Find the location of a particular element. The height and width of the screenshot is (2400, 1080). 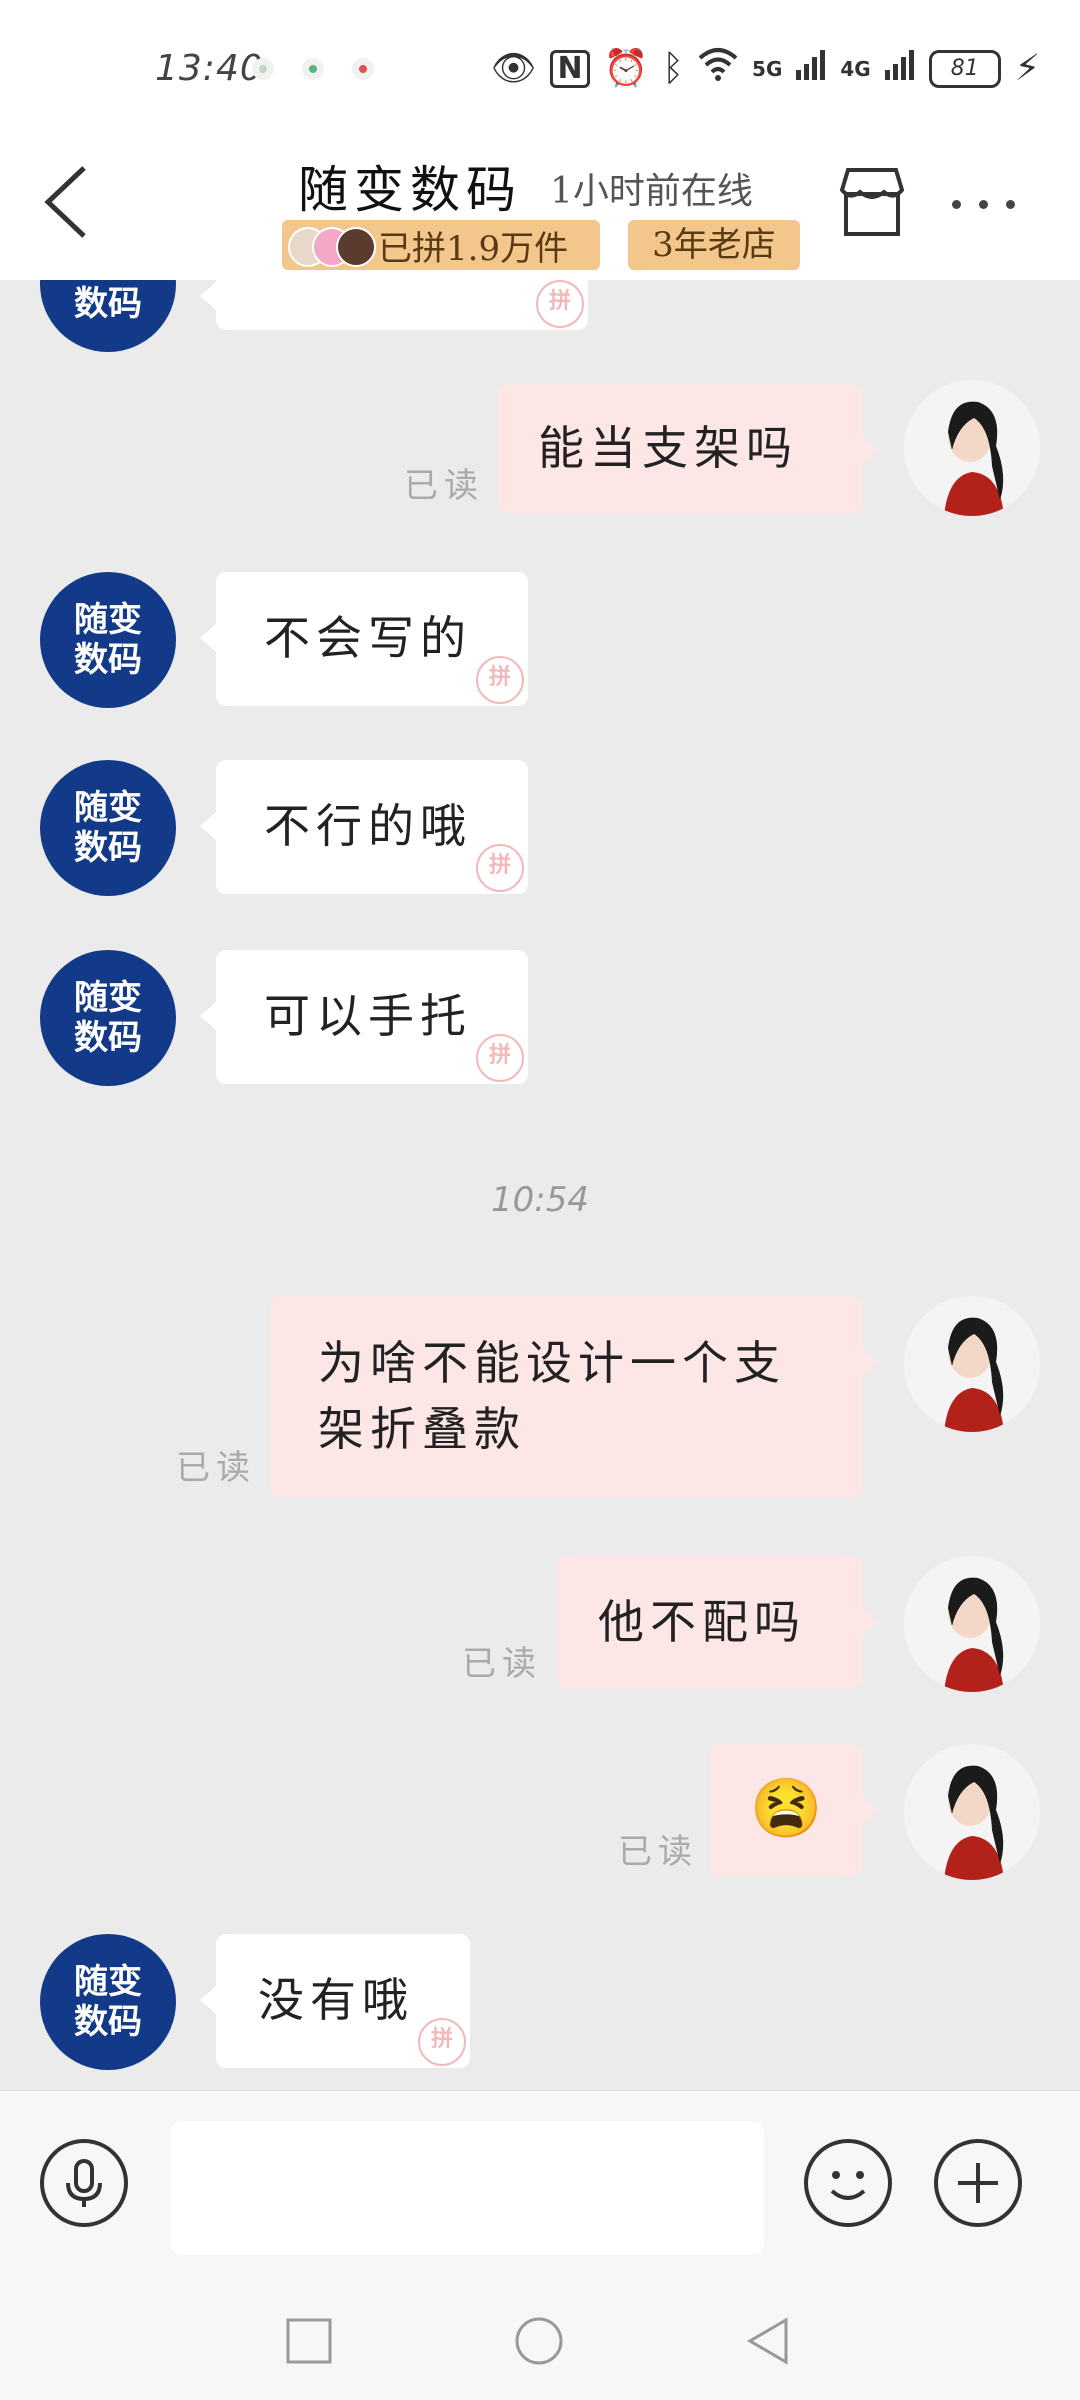

wifi-icon is located at coordinates (718, 68).